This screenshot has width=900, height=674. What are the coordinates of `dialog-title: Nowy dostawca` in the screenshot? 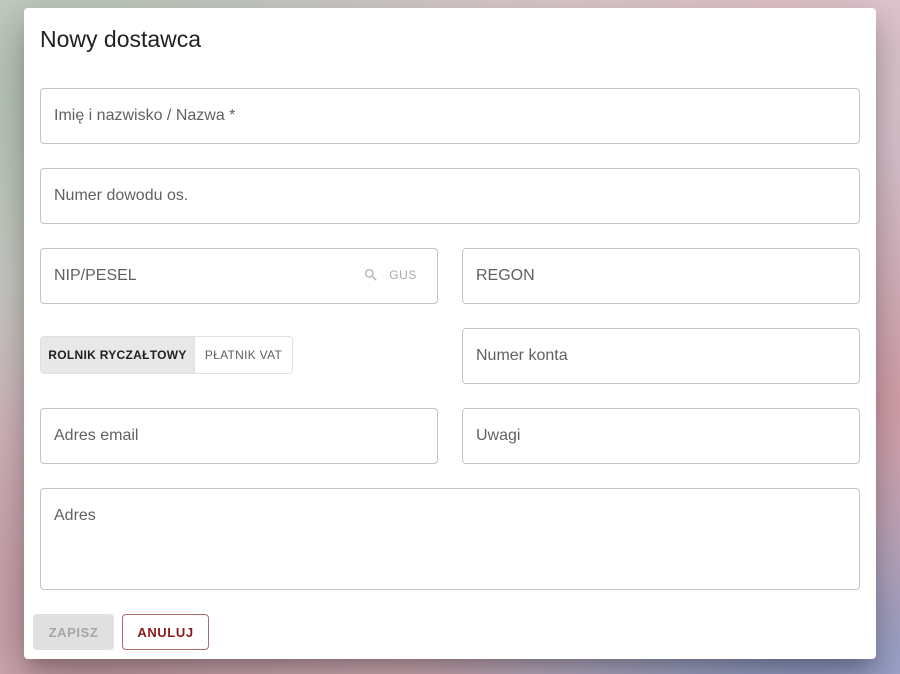 It's located at (121, 39).